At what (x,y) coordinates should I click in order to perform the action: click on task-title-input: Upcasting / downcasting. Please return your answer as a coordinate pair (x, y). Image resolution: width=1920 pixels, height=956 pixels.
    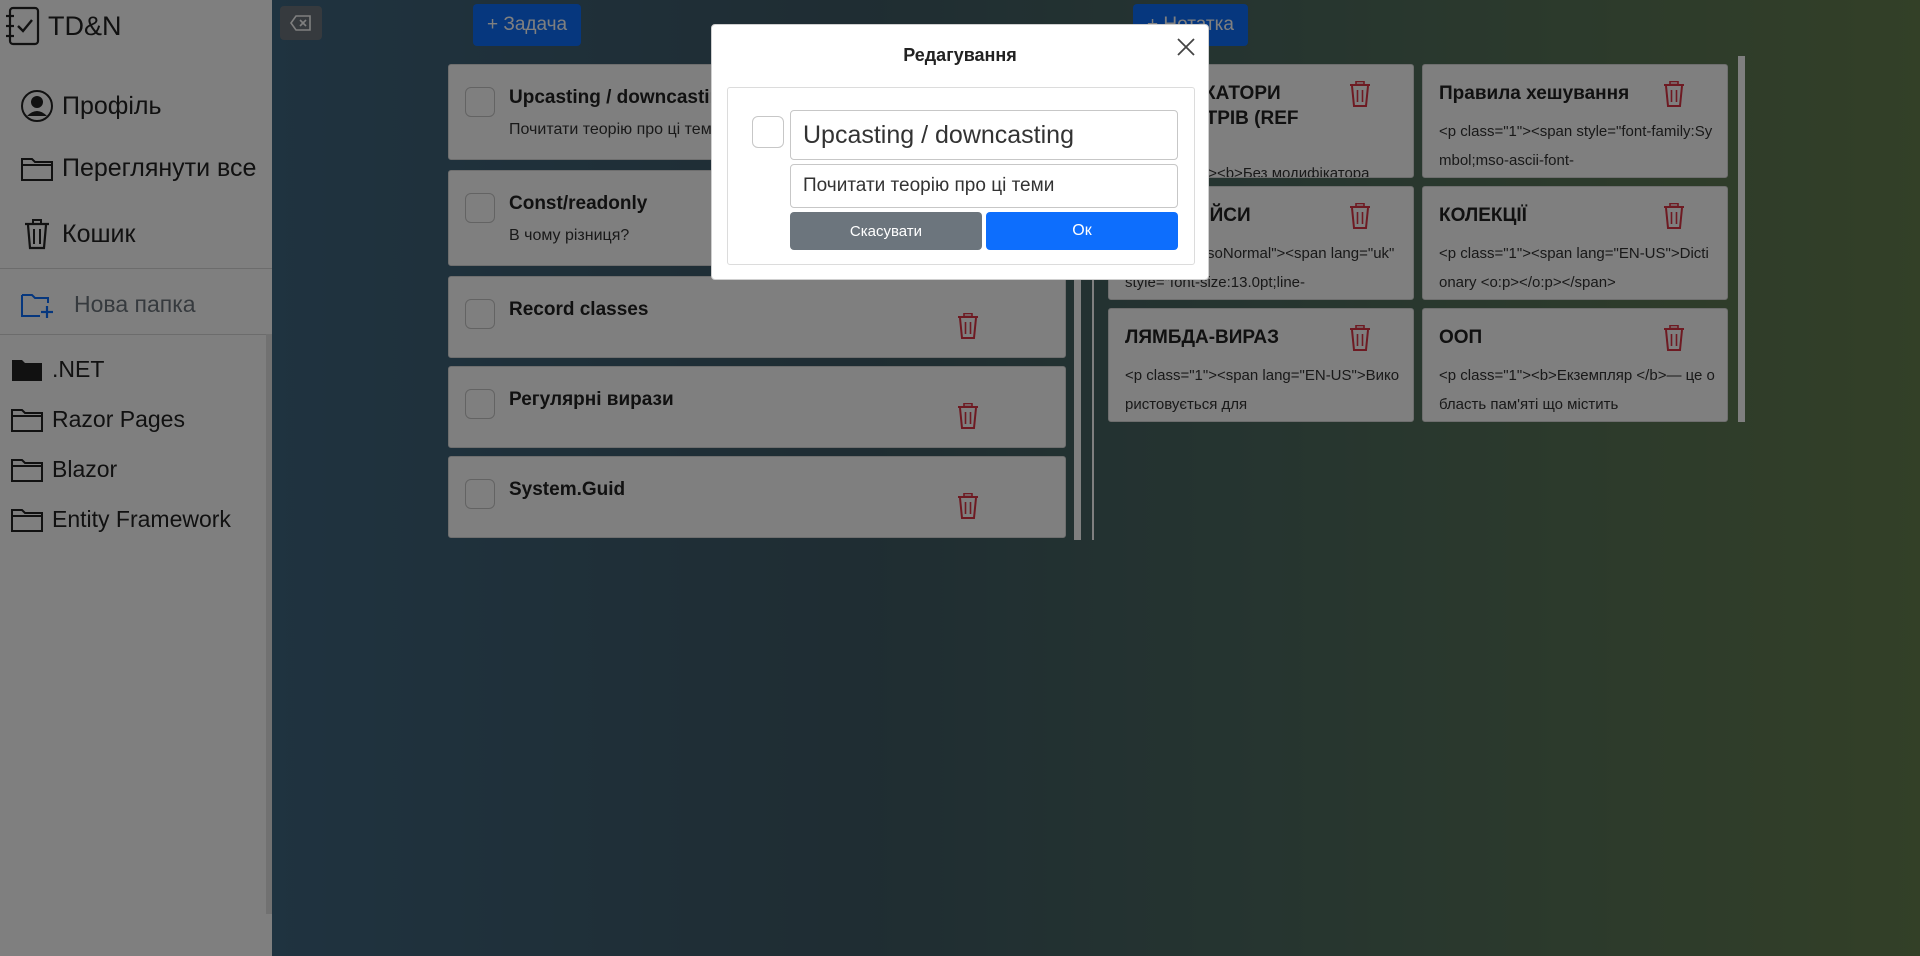
    Looking at the image, I should click on (984, 135).